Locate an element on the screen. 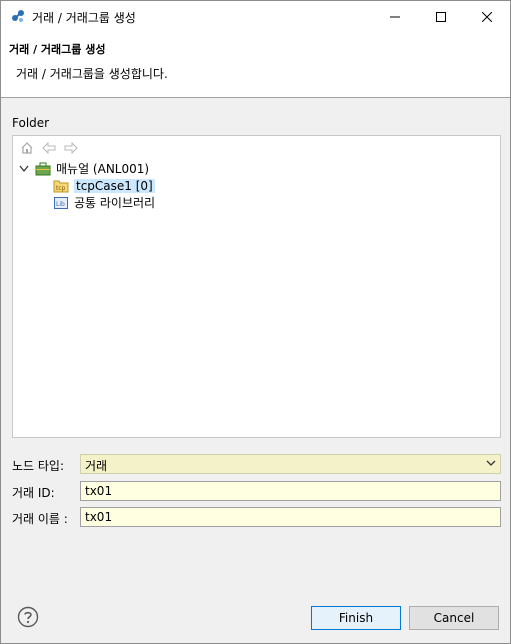 The height and width of the screenshot is (644, 511). header-title: 거래 / 거래그룹 생성 is located at coordinates (57, 49).